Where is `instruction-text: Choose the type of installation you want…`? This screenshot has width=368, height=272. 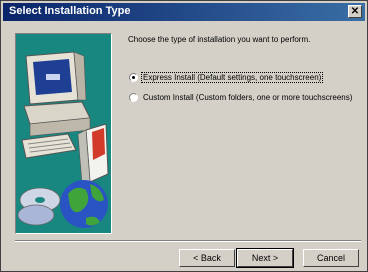 instruction-text: Choose the type of installation you want… is located at coordinates (219, 39).